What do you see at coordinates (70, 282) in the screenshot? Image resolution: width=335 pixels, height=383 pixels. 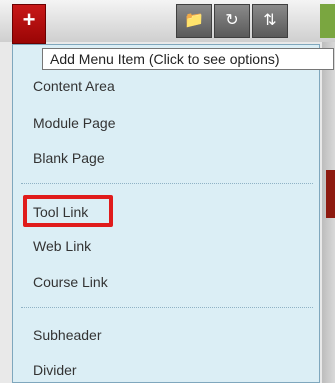 I see `menu-item-course-link: Course Link` at bounding box center [70, 282].